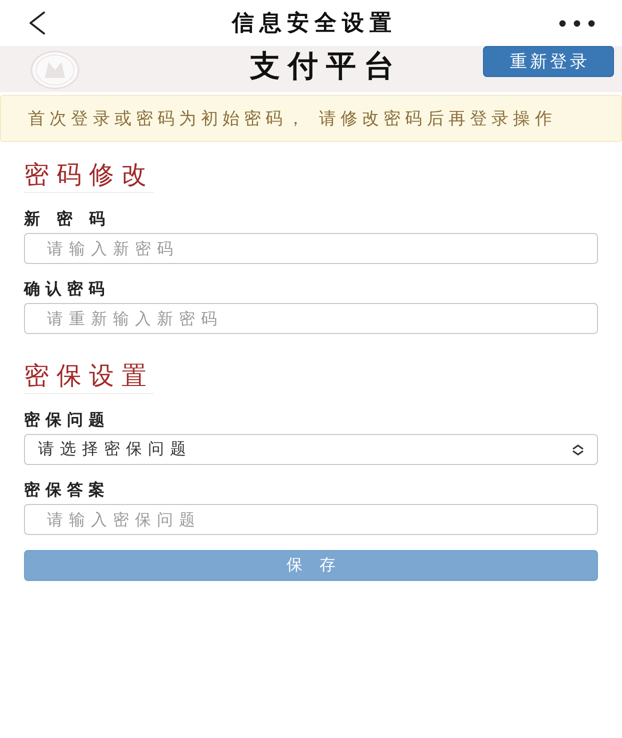 Image resolution: width=622 pixels, height=738 pixels. What do you see at coordinates (67, 289) in the screenshot?
I see `field-label: 确认密码` at bounding box center [67, 289].